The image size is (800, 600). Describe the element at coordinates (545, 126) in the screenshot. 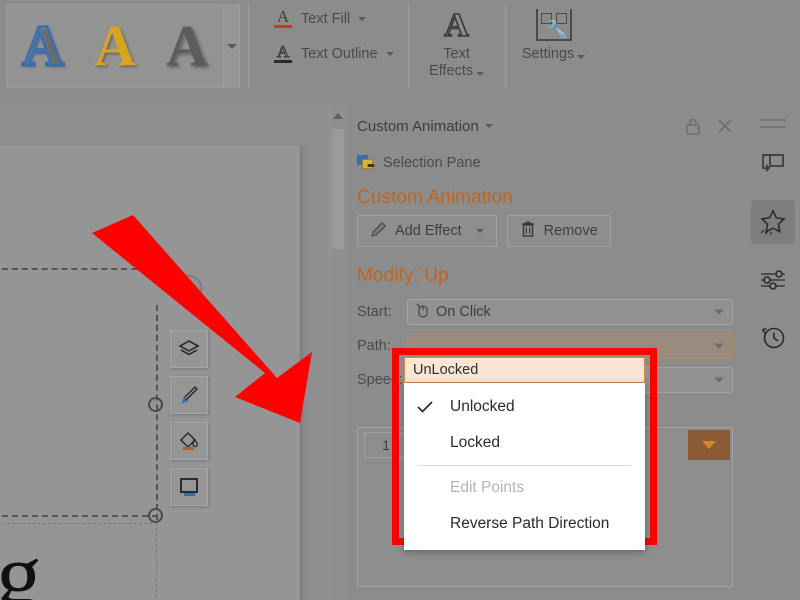

I see `panel-header: Custom Animation` at that location.